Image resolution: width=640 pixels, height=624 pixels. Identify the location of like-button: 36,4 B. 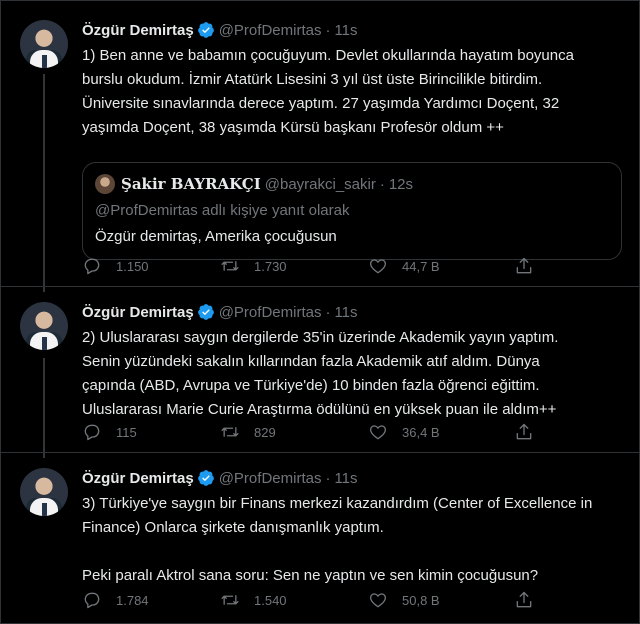
(404, 432).